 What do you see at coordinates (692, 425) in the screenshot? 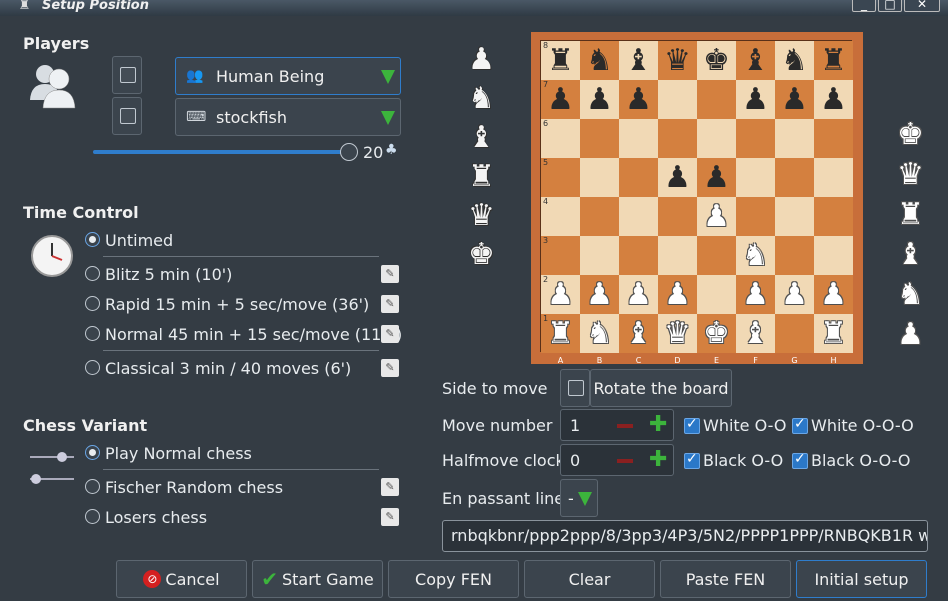
I see `white-oo-checkbox` at bounding box center [692, 425].